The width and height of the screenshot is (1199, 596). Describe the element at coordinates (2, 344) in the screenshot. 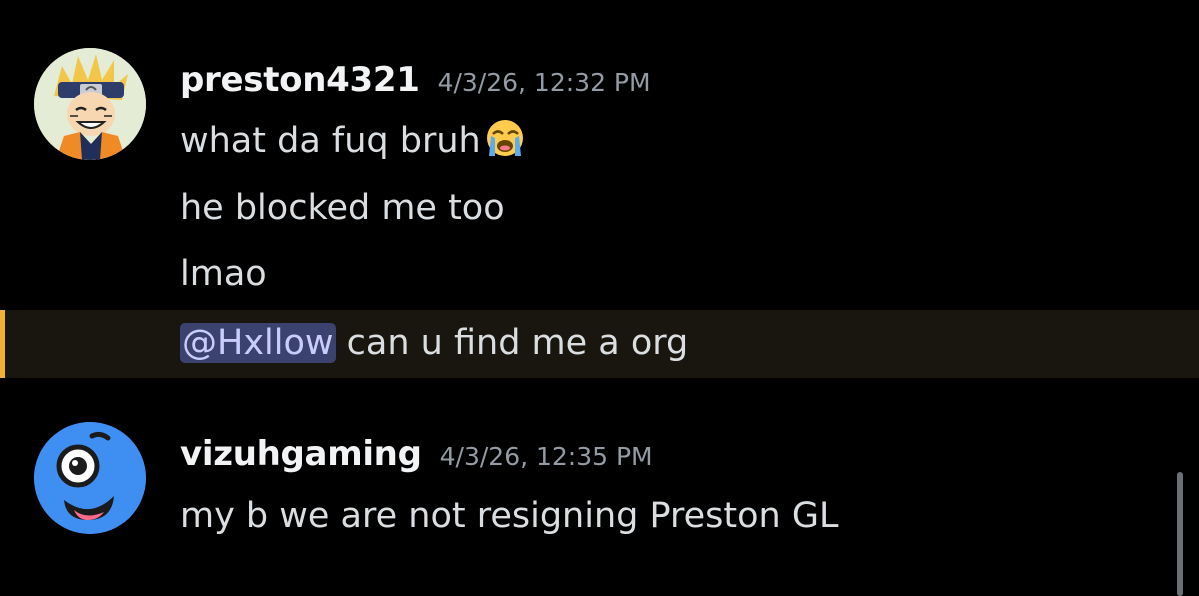

I see `mention-highlight-bar` at that location.